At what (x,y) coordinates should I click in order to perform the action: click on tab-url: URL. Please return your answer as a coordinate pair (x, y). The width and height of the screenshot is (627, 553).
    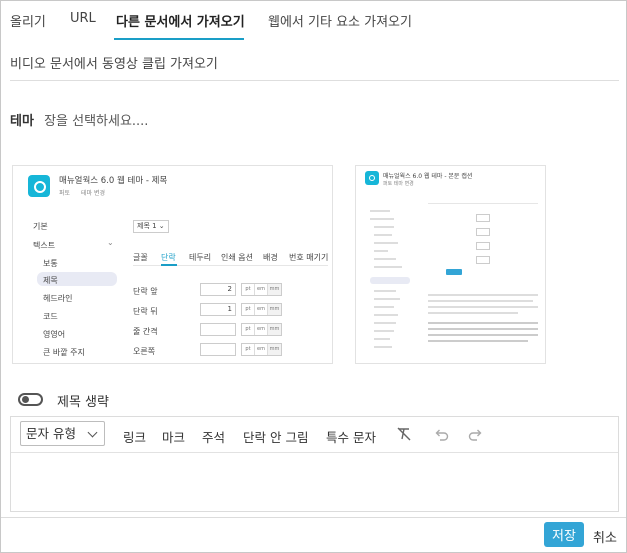
    Looking at the image, I should click on (83, 18).